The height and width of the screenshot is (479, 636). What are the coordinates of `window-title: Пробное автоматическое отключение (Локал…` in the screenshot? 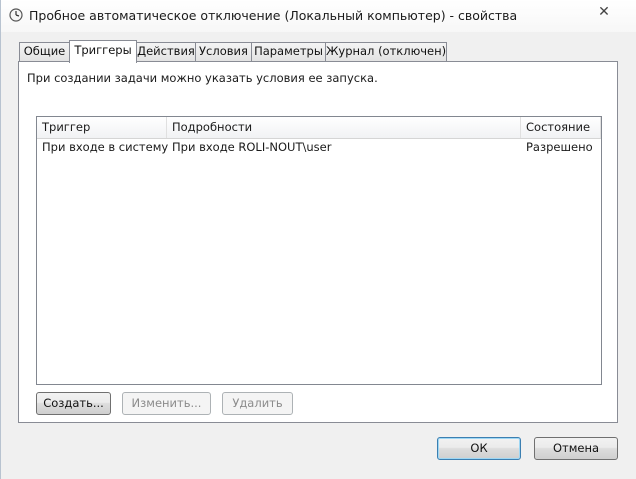 It's located at (273, 15).